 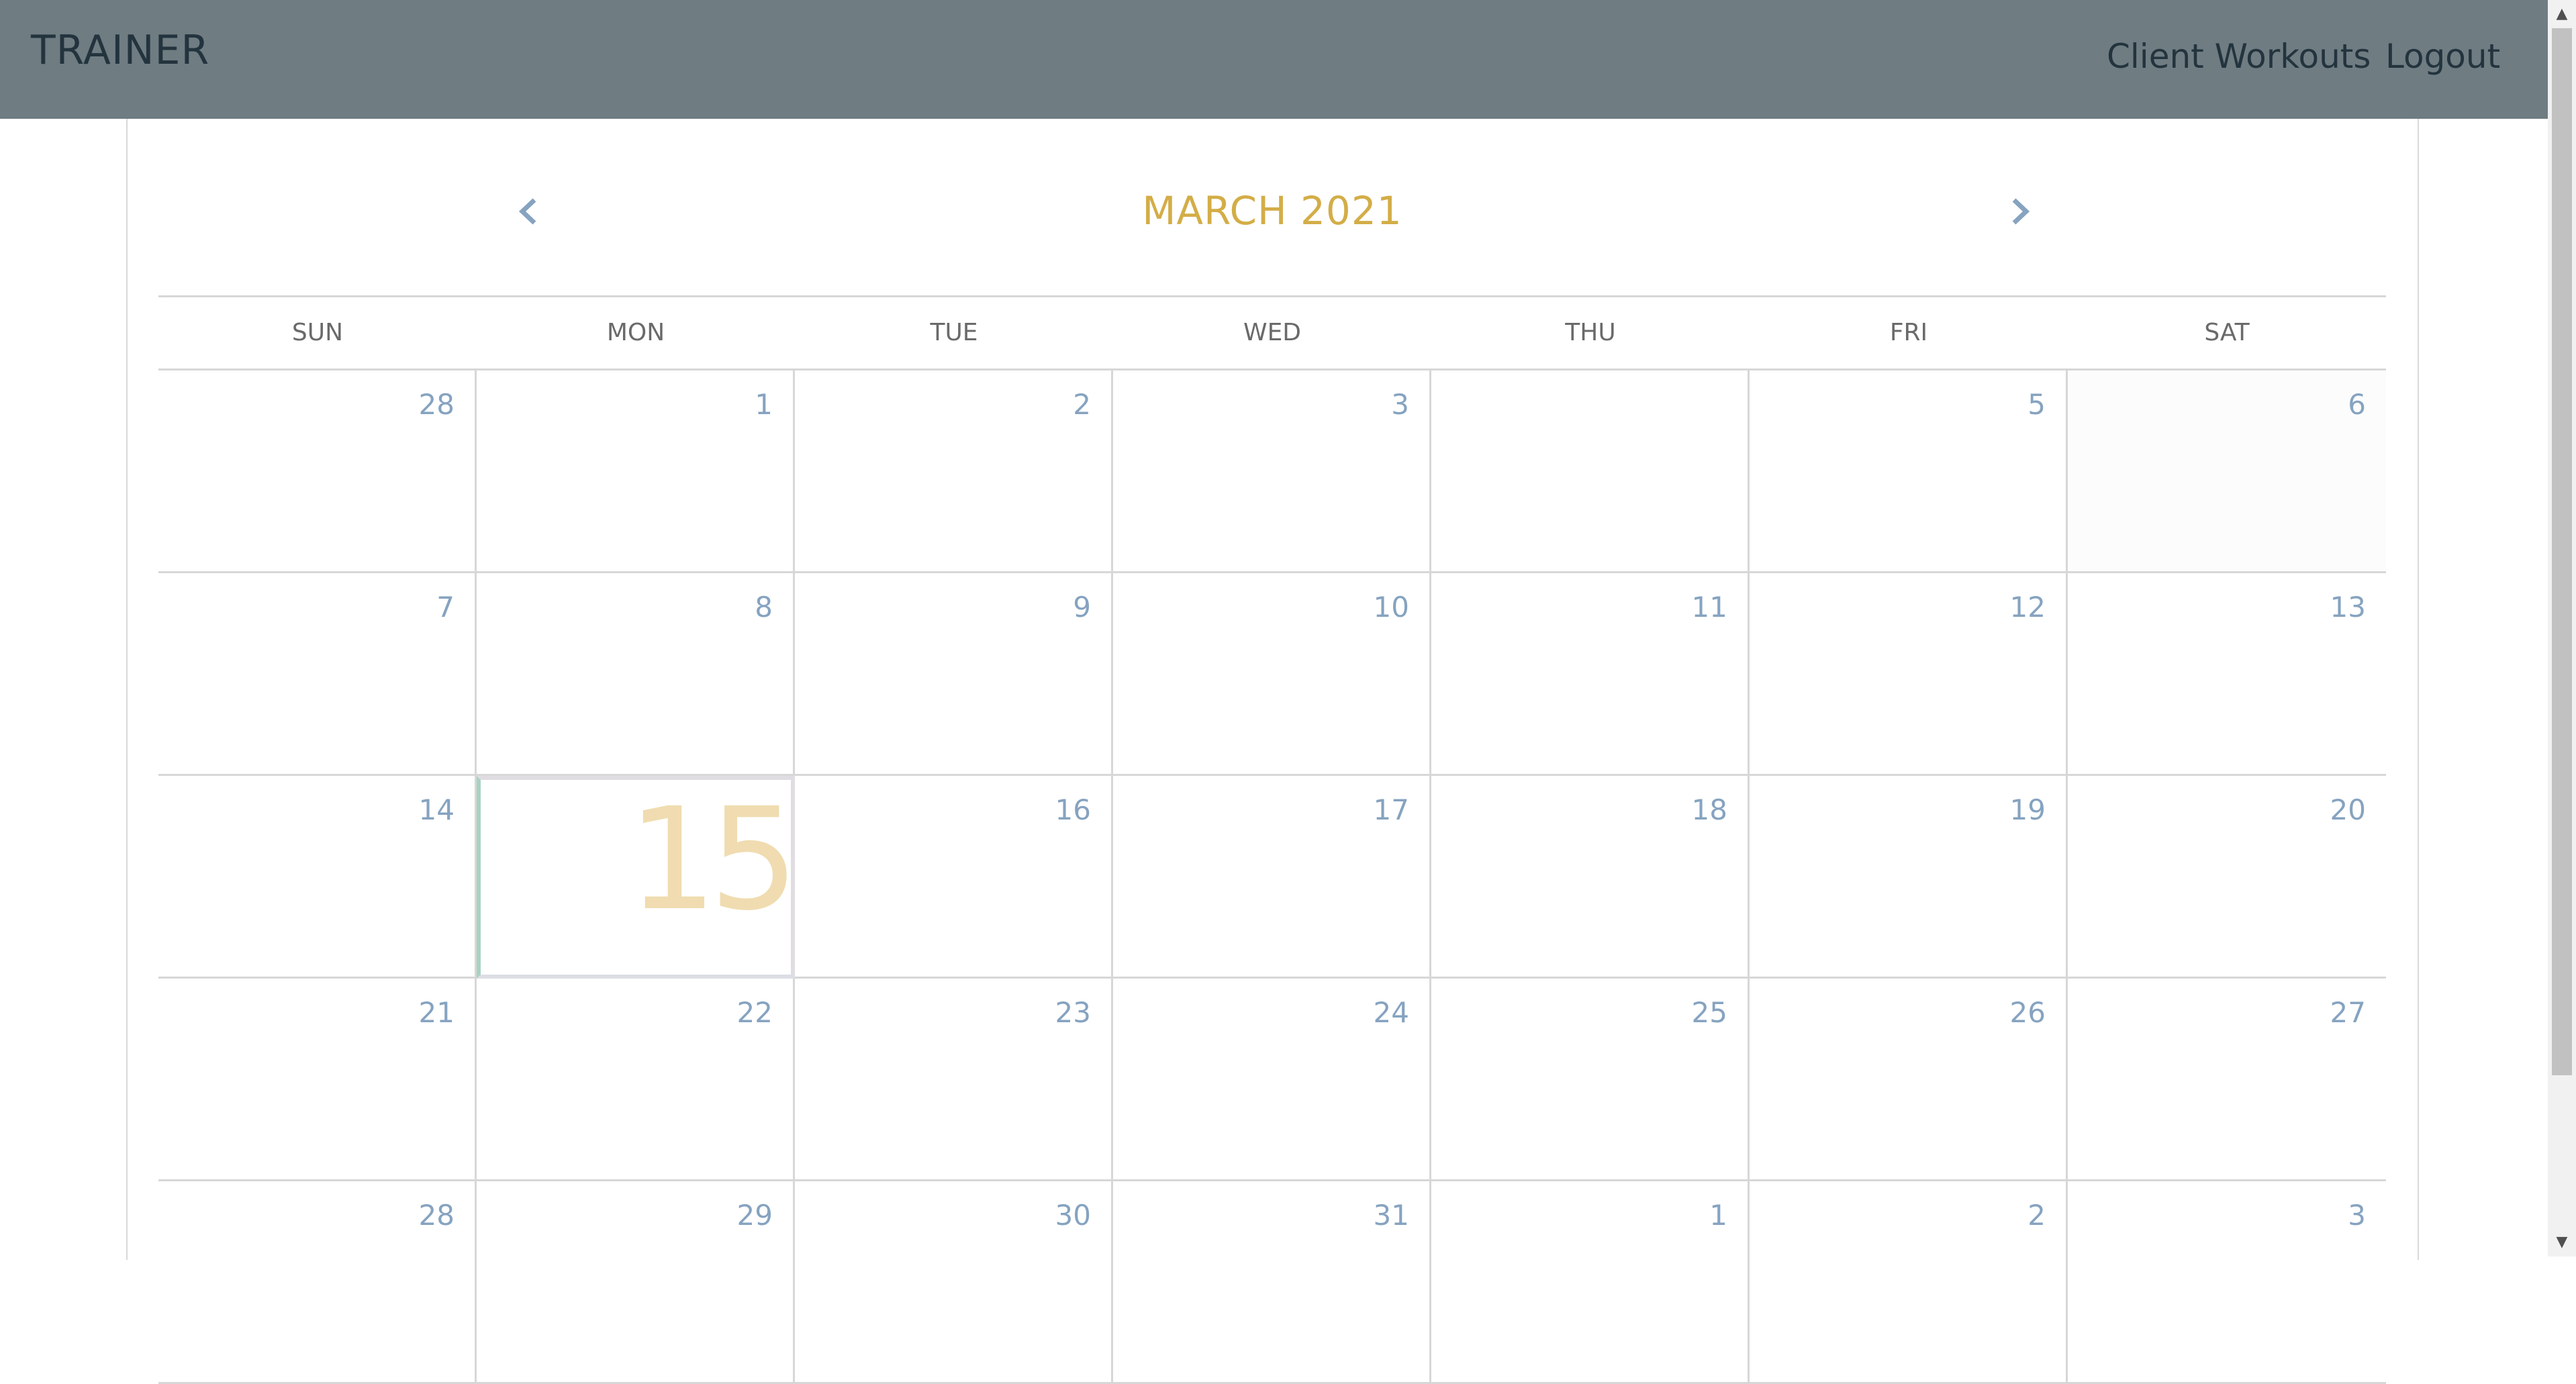 What do you see at coordinates (1272, 211) in the screenshot?
I see `month-title: MARCH 2021` at bounding box center [1272, 211].